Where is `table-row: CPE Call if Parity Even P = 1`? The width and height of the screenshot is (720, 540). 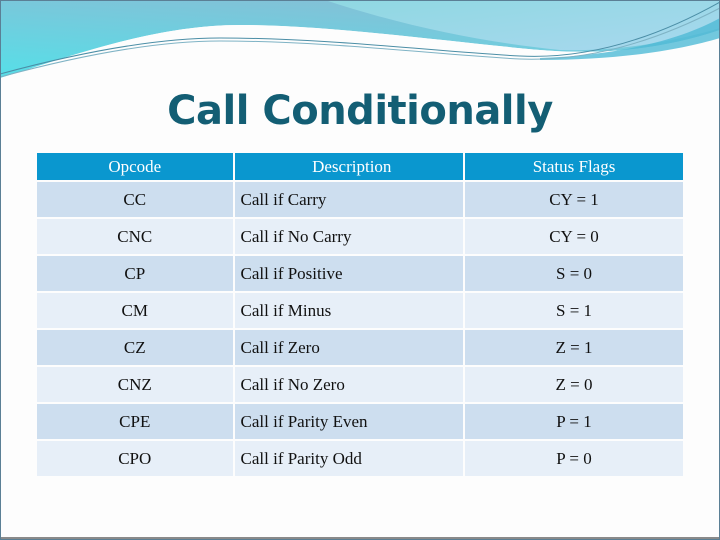
table-row: CPE Call if Parity Even P = 1 is located at coordinates (360, 421).